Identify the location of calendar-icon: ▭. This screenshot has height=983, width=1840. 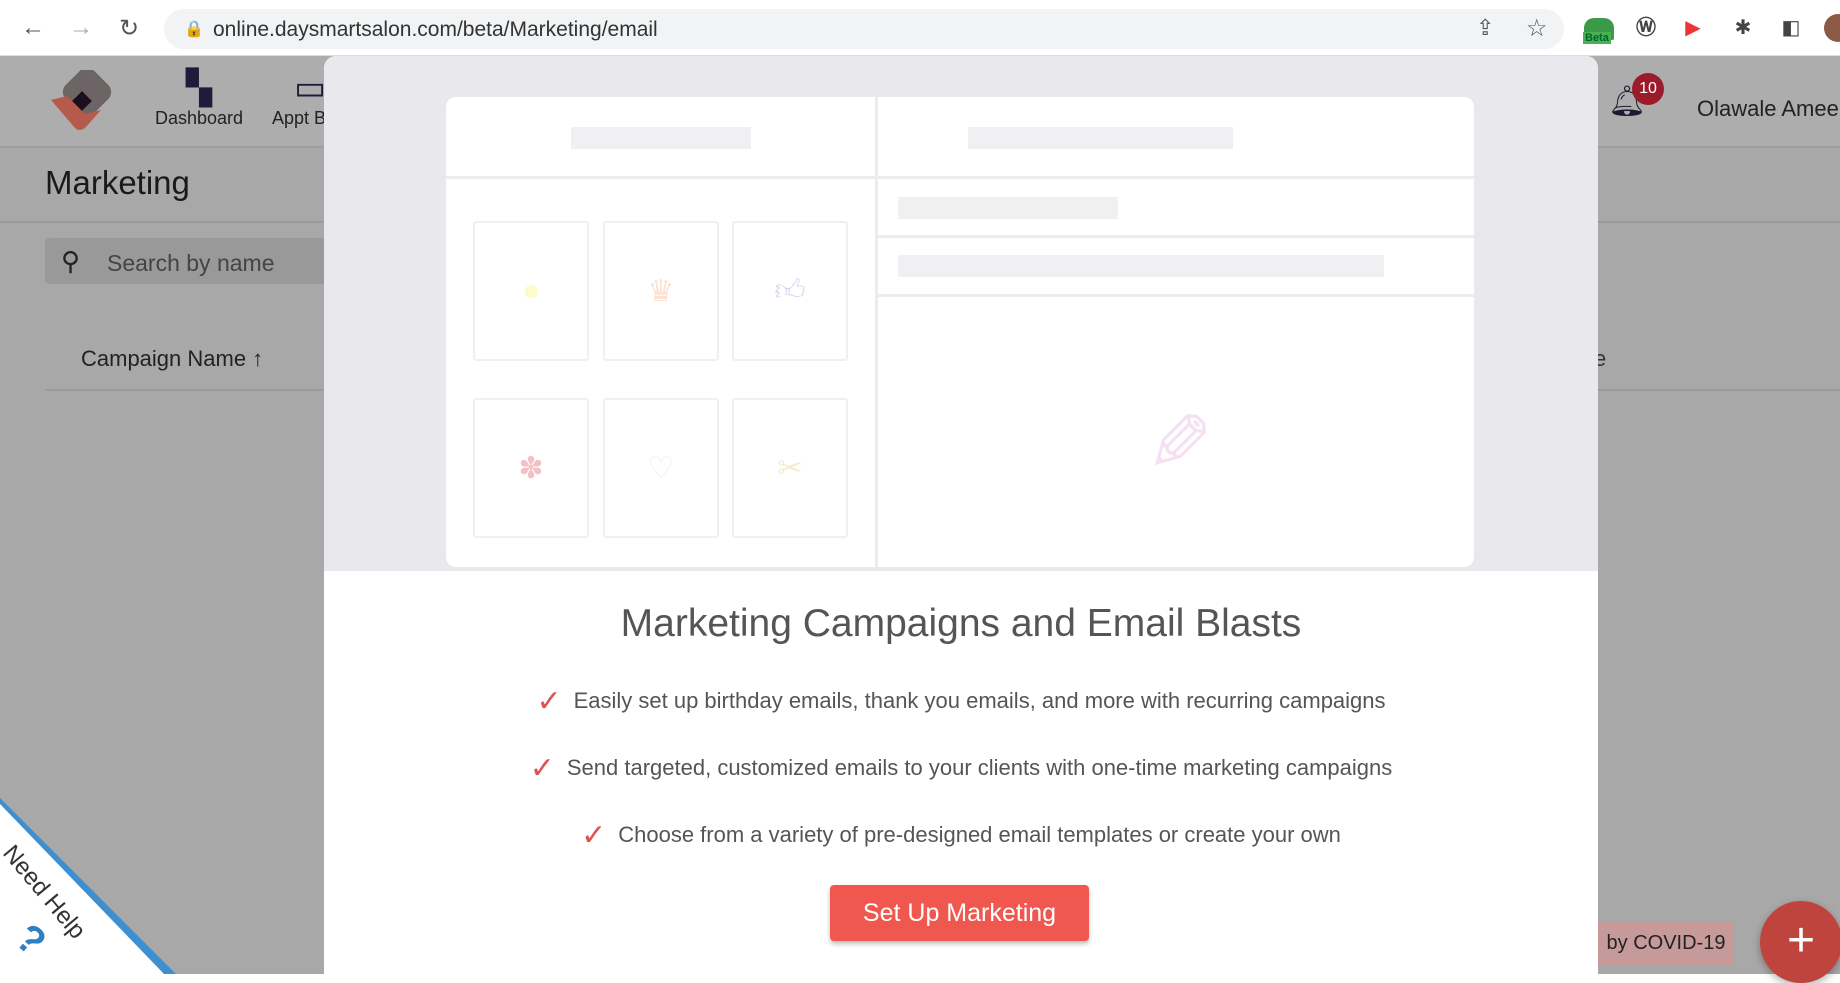
(310, 88).